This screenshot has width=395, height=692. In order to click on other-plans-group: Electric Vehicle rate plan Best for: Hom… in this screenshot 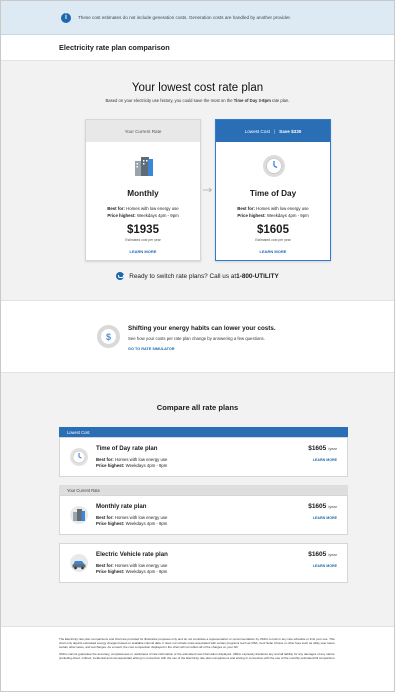, I will do `click(203, 563)`.